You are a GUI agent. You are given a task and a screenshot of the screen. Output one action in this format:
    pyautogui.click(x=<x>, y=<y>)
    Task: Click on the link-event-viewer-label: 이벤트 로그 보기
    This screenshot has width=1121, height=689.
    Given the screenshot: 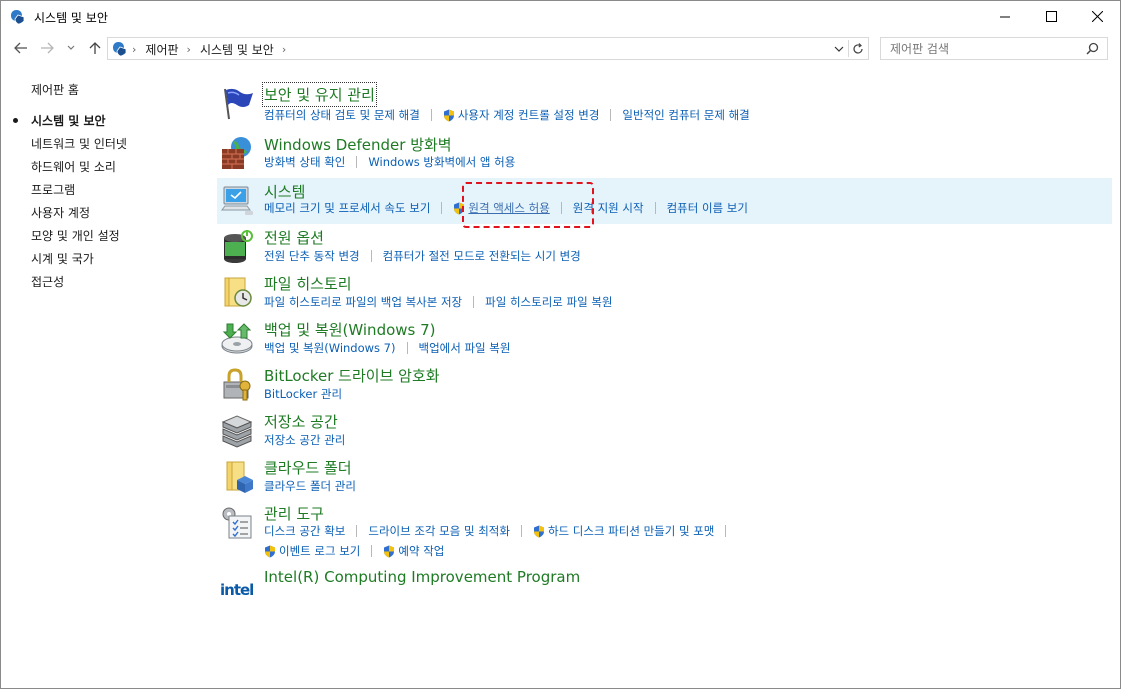 What is the action you would take?
    pyautogui.click(x=320, y=551)
    